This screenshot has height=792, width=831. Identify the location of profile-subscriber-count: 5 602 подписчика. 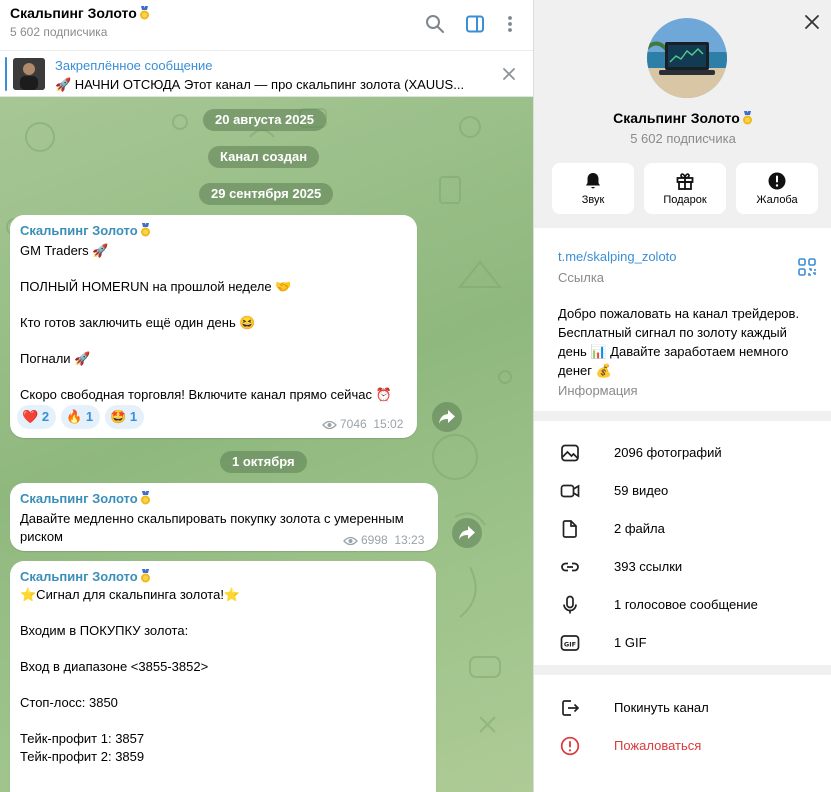
(683, 138).